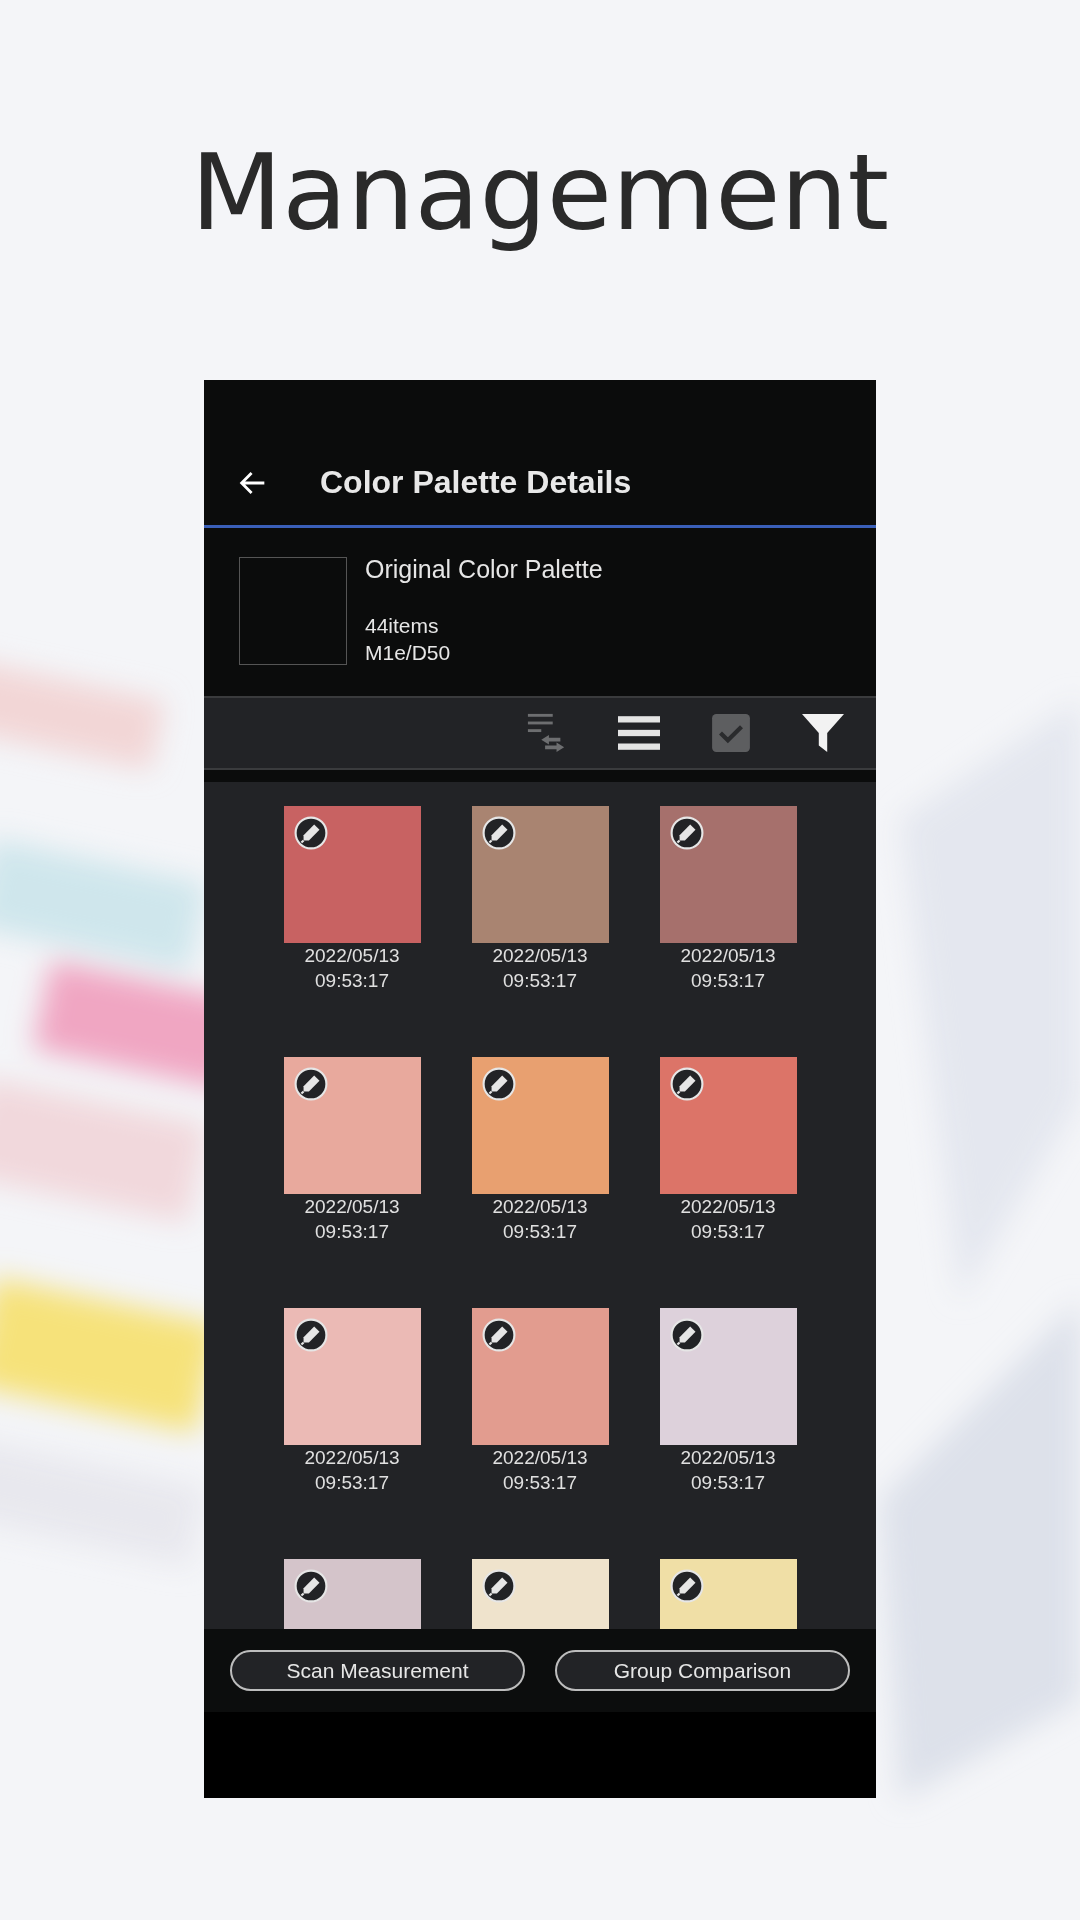 The height and width of the screenshot is (1920, 1080). Describe the element at coordinates (377, 1670) in the screenshot. I see `scan-measurement-button: Scan Measurement` at that location.